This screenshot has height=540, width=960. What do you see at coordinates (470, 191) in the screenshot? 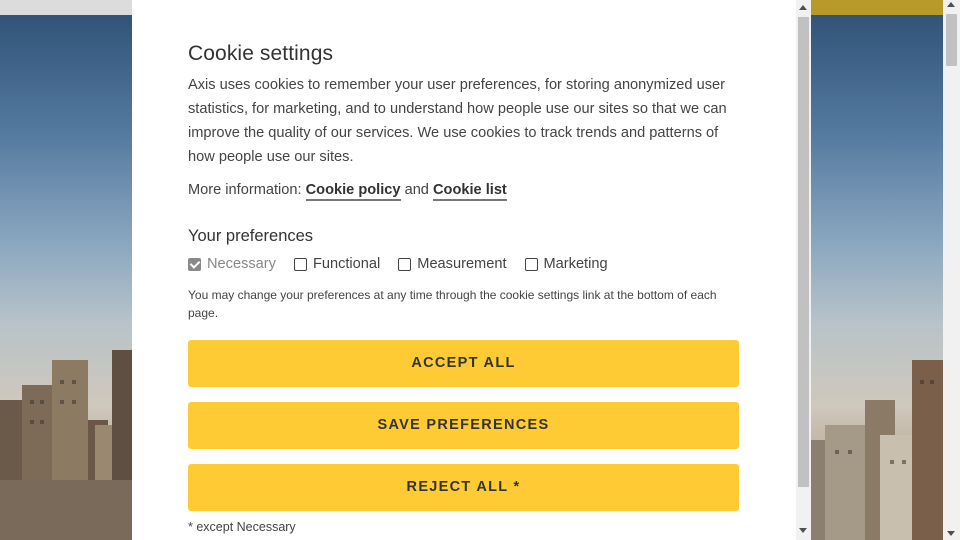
I see `cookie-list-link: Cookie list` at bounding box center [470, 191].